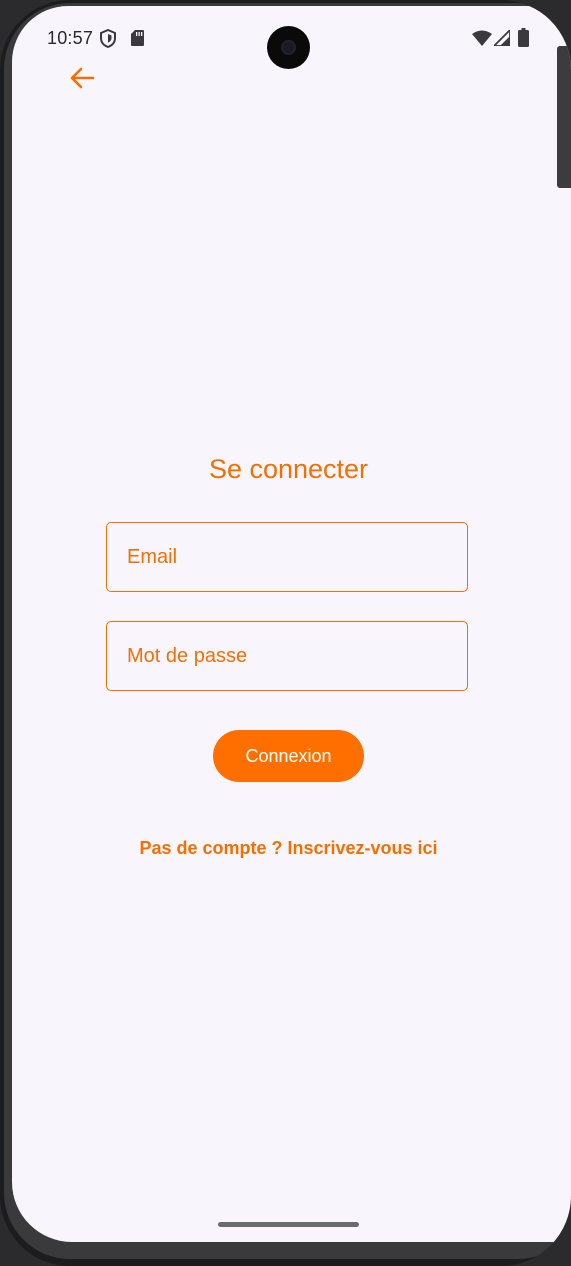  What do you see at coordinates (482, 38) in the screenshot?
I see `wifi-icon` at bounding box center [482, 38].